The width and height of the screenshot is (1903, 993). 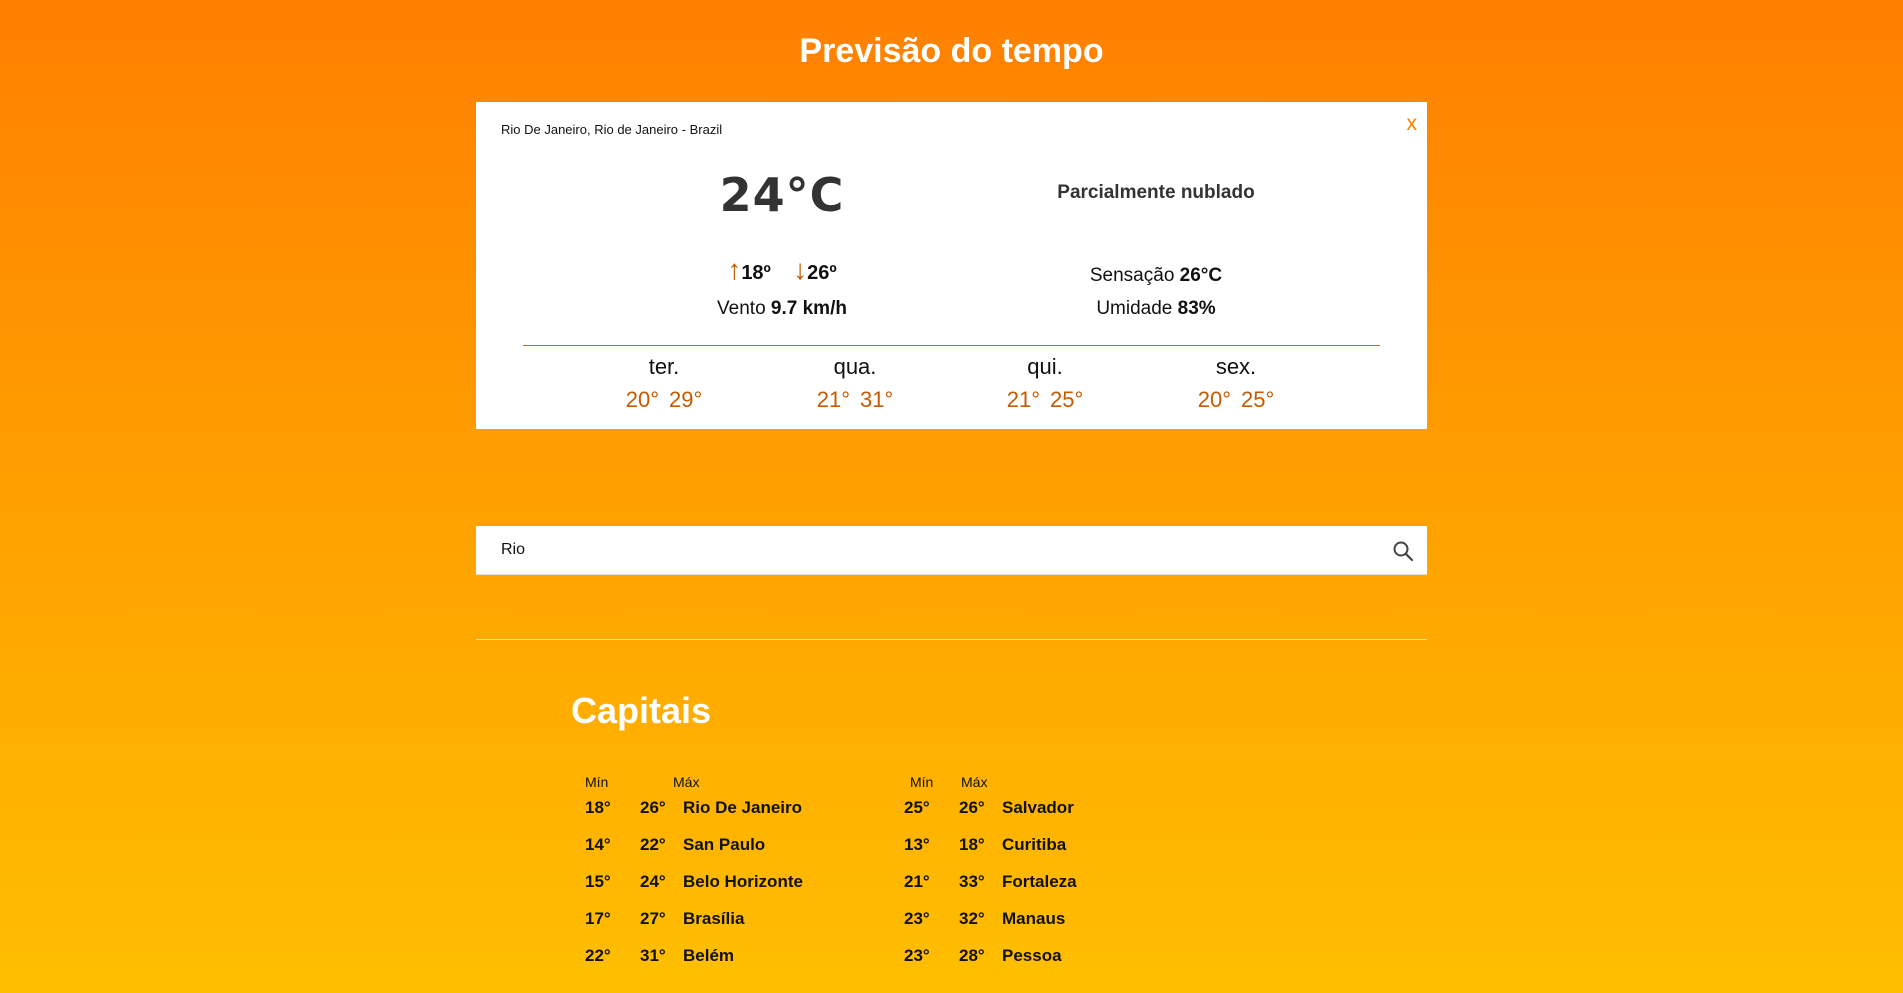 I want to click on feels-like-label: Sensação, so click(x=1132, y=275).